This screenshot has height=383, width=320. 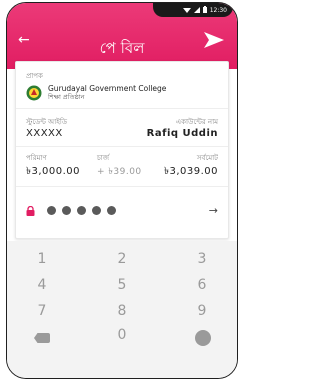 I want to click on amount-label: পরিমাণ, so click(x=36, y=158).